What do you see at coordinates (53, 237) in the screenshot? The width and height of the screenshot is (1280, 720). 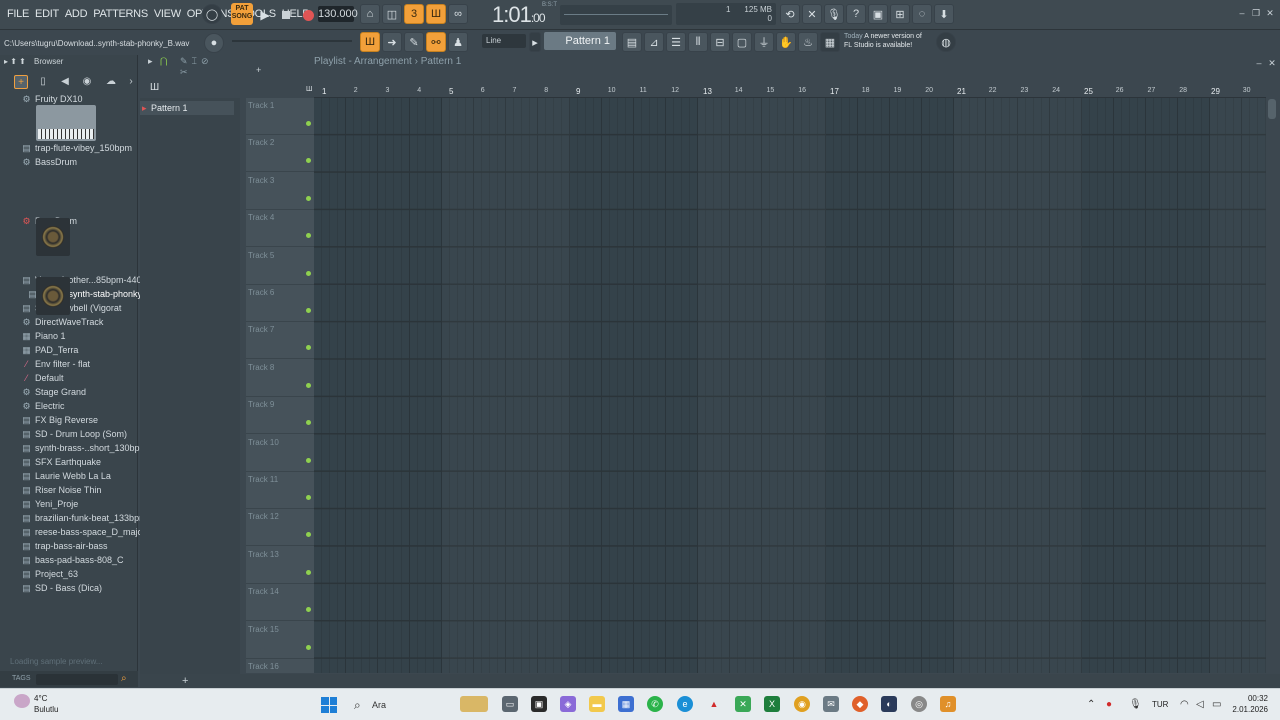 I see `bassdrum-thumbnail` at bounding box center [53, 237].